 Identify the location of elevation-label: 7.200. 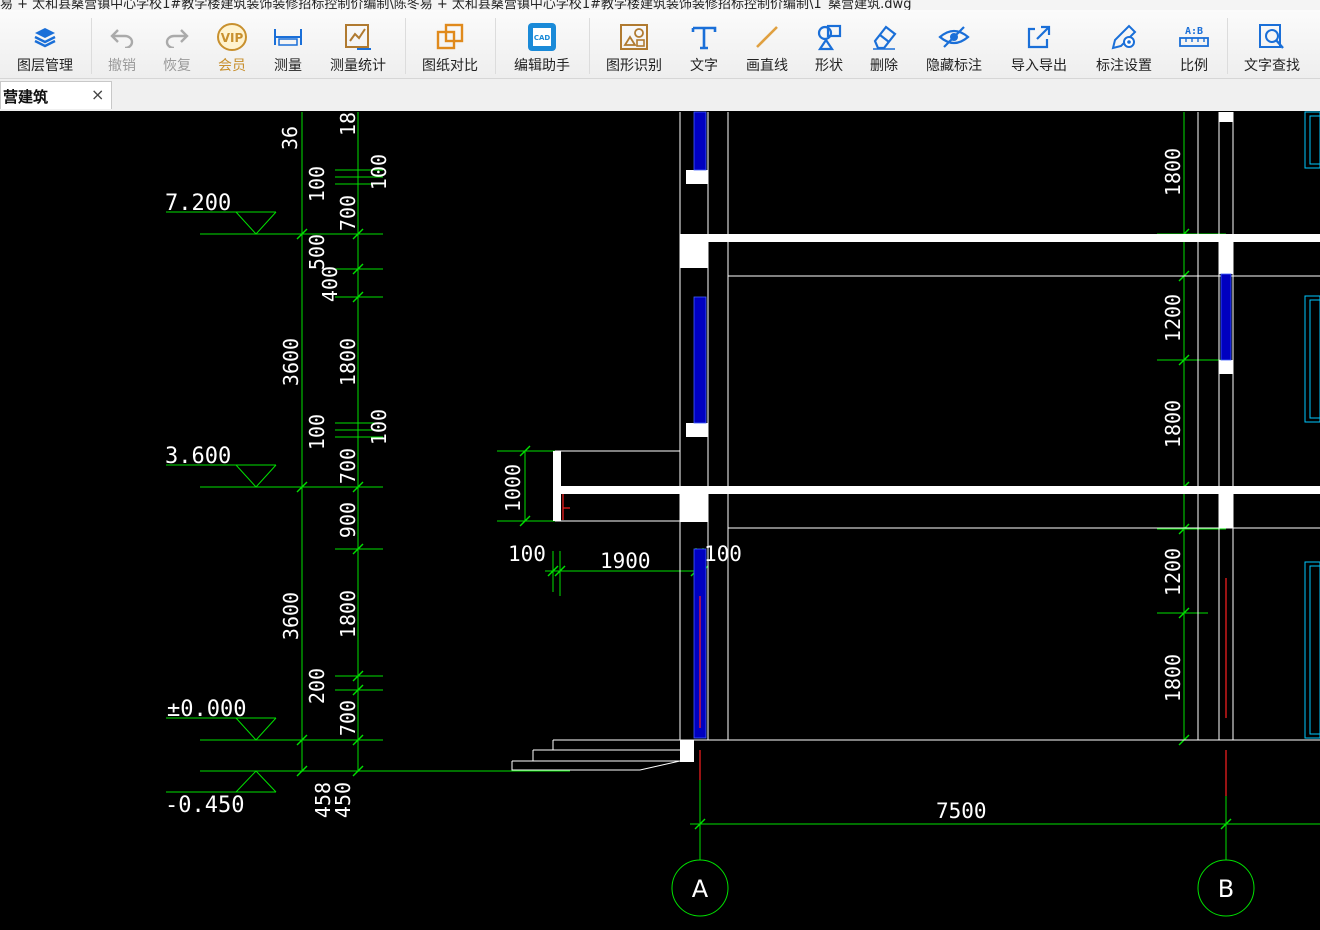
(198, 203).